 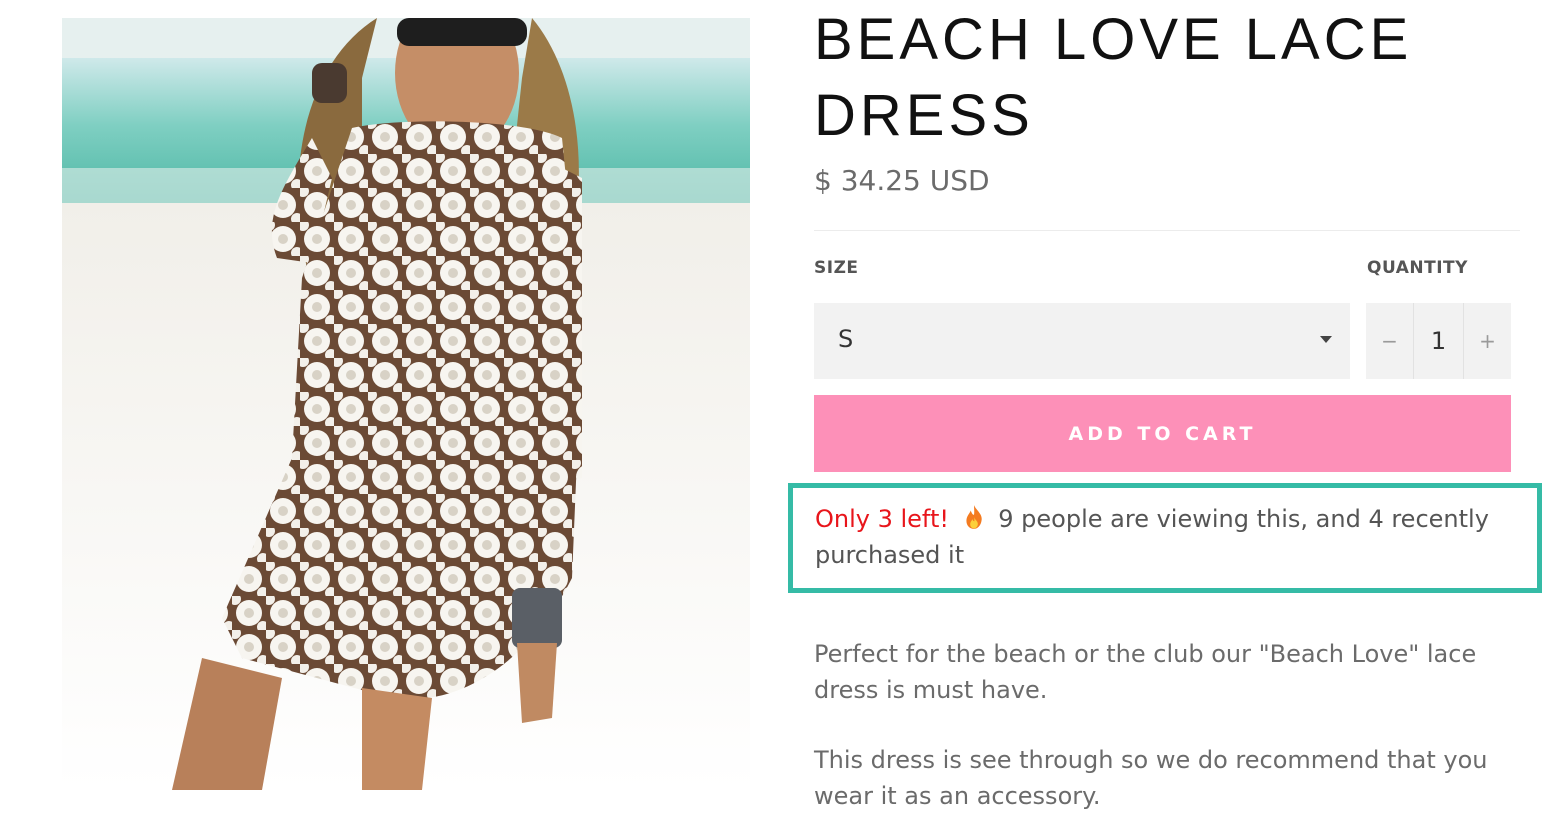 I want to click on size-select: S, so click(x=1082, y=341).